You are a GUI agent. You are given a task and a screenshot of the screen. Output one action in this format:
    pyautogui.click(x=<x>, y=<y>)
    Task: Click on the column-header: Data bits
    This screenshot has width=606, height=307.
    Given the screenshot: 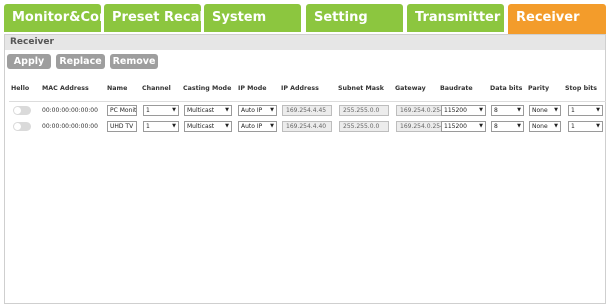 What is the action you would take?
    pyautogui.click(x=506, y=88)
    